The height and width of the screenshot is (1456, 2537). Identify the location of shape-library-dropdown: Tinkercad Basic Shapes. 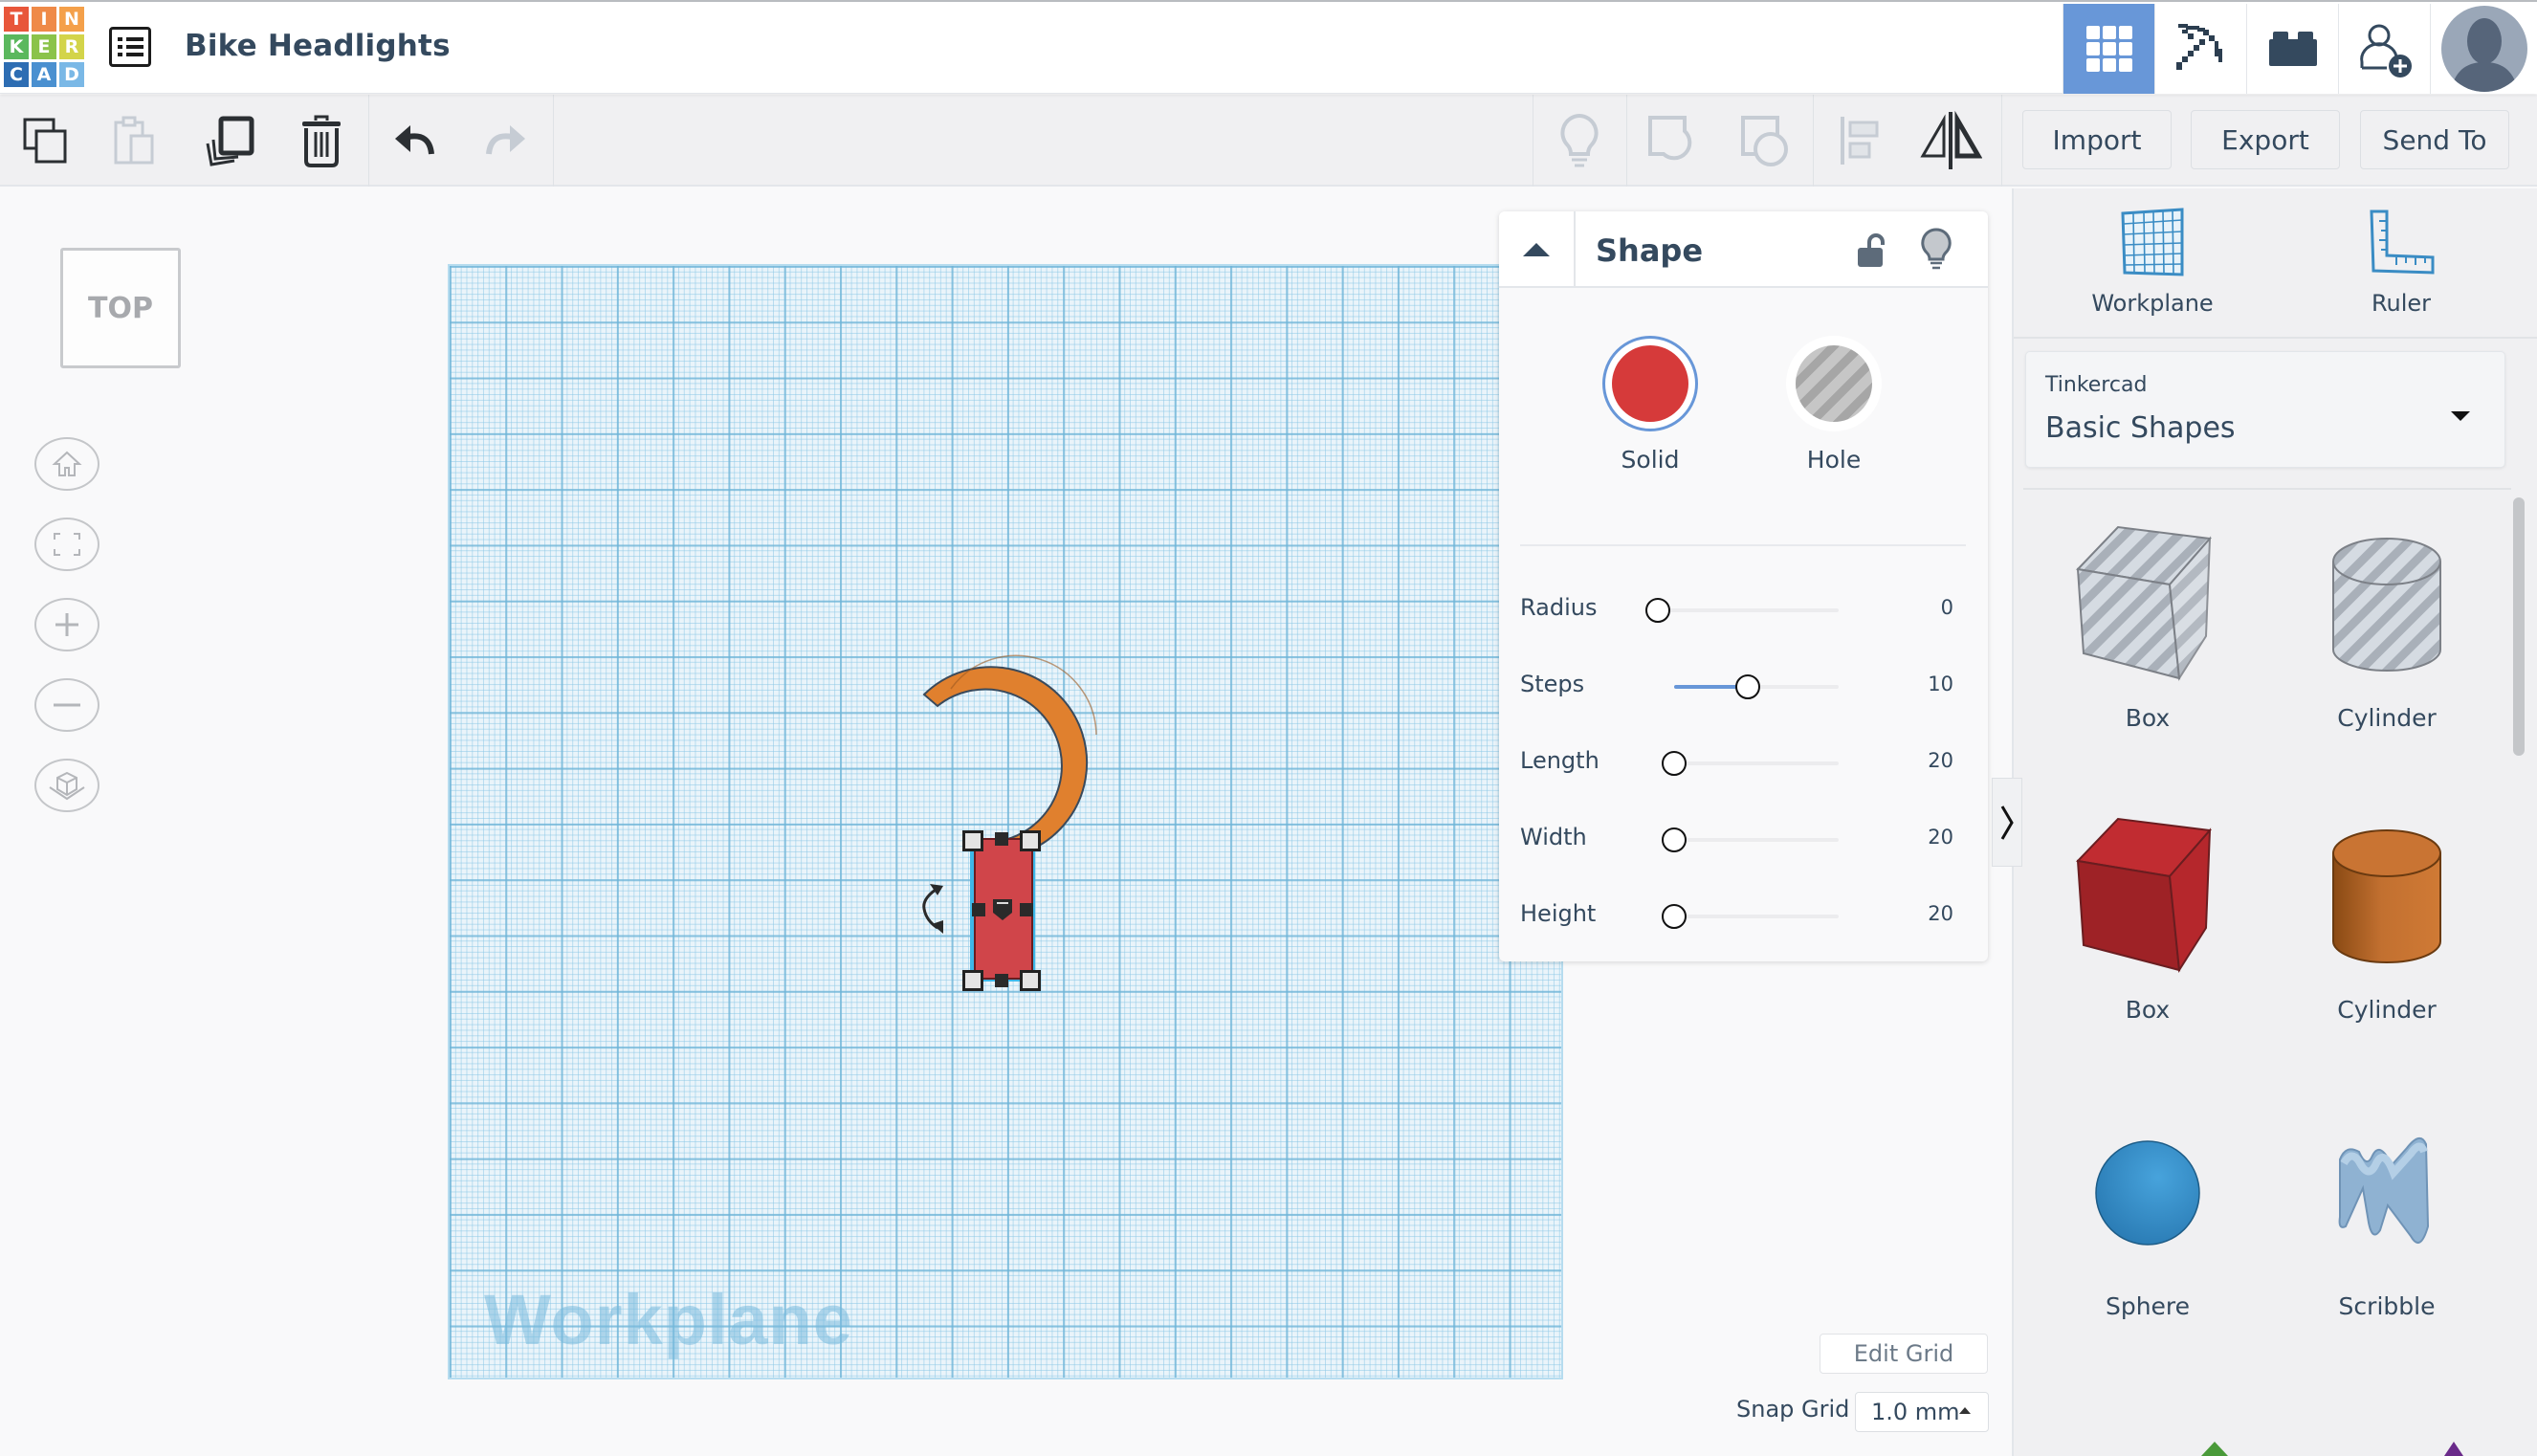
(2265, 409).